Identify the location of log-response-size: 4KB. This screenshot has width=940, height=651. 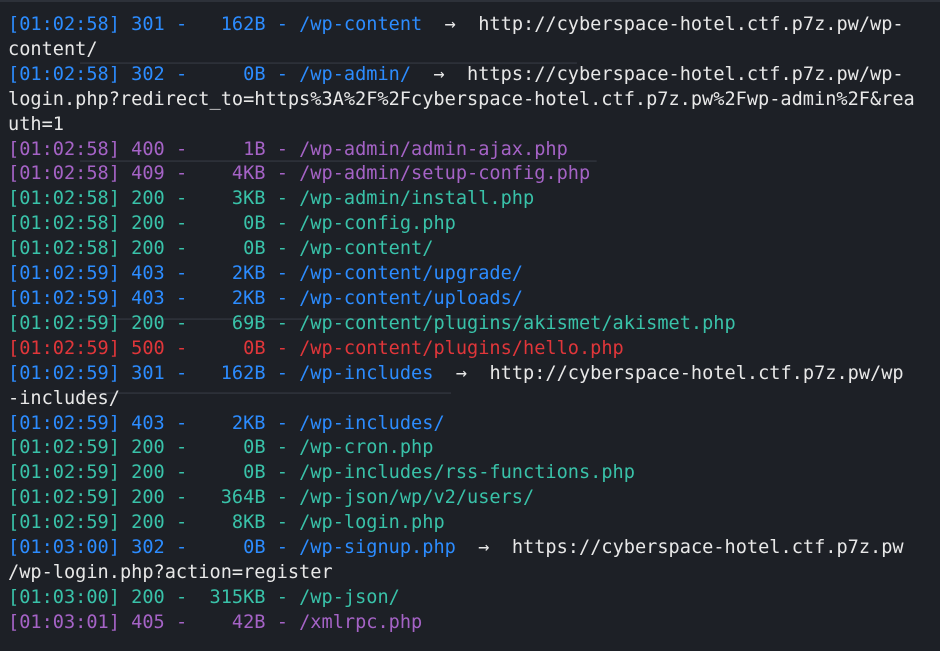
(248, 174).